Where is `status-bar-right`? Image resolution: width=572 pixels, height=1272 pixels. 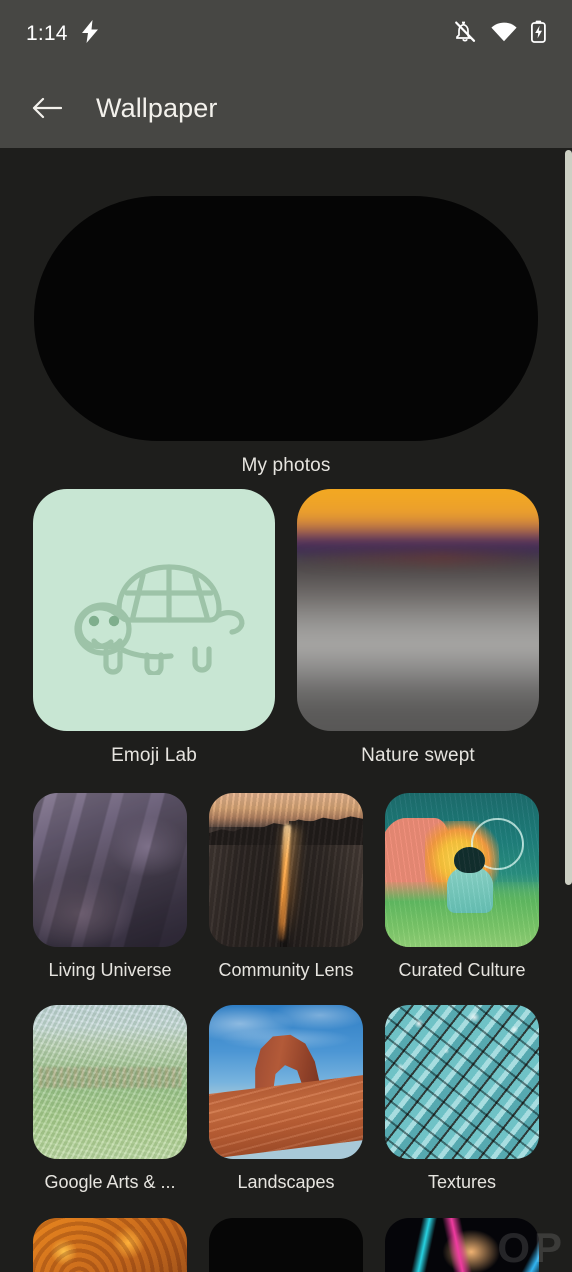 status-bar-right is located at coordinates (499, 34).